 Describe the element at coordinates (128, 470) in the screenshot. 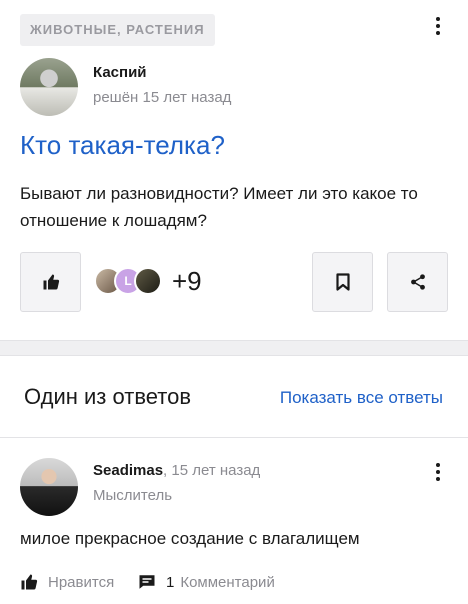

I see `answer-author: Seadimas` at that location.